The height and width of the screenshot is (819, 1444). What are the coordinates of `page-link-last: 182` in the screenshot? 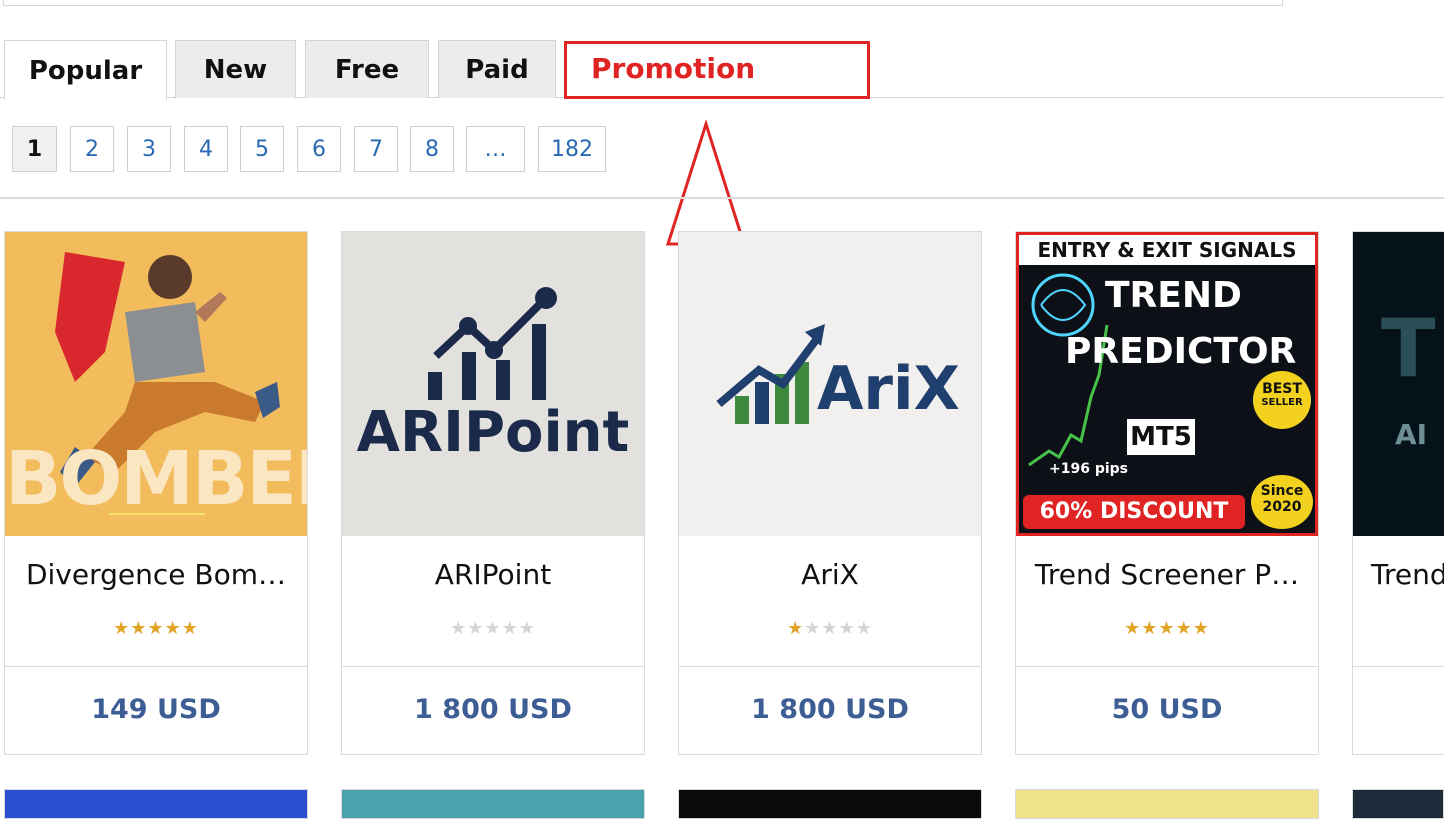 It's located at (572, 149).